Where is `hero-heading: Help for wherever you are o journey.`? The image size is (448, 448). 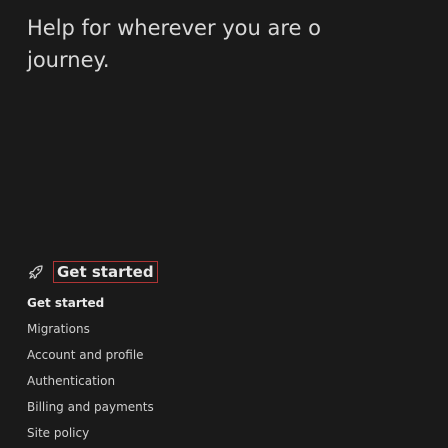
hero-heading: Help for wherever you are o journey. is located at coordinates (237, 44).